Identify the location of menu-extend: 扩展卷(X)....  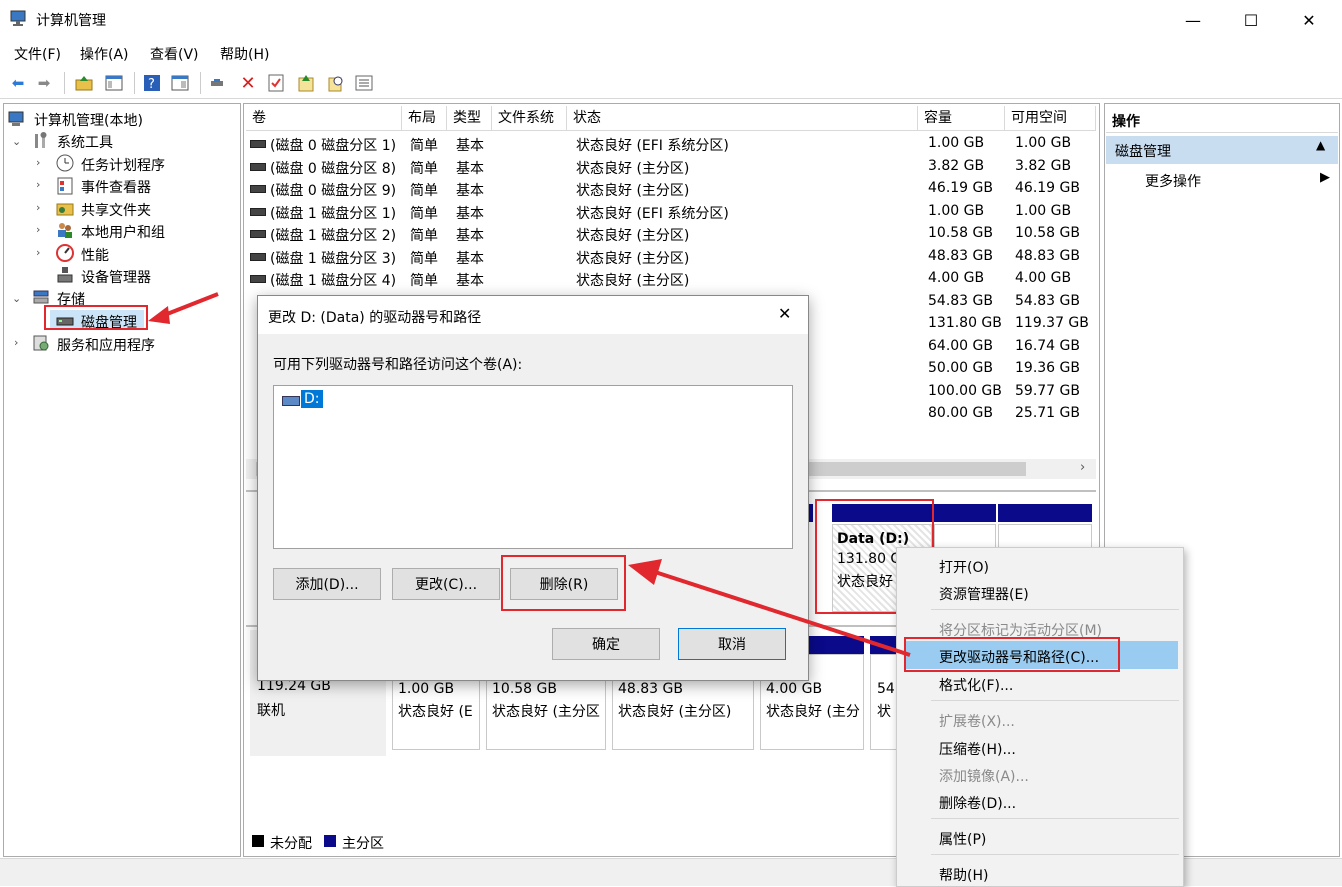
(977, 722).